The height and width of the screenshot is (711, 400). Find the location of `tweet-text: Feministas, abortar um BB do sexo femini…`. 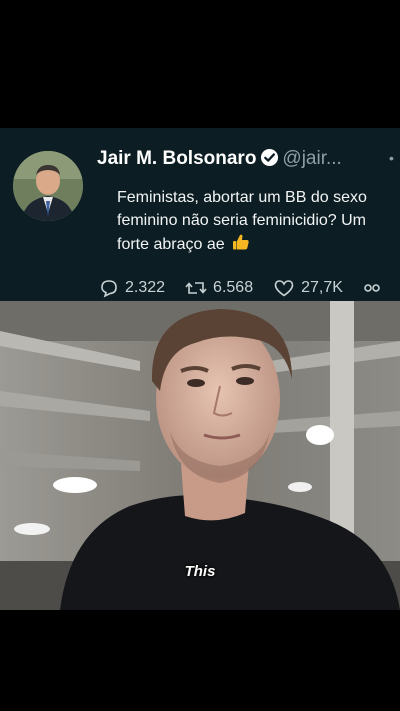

tweet-text: Feministas, abortar um BB do sexo femini… is located at coordinates (244, 222).